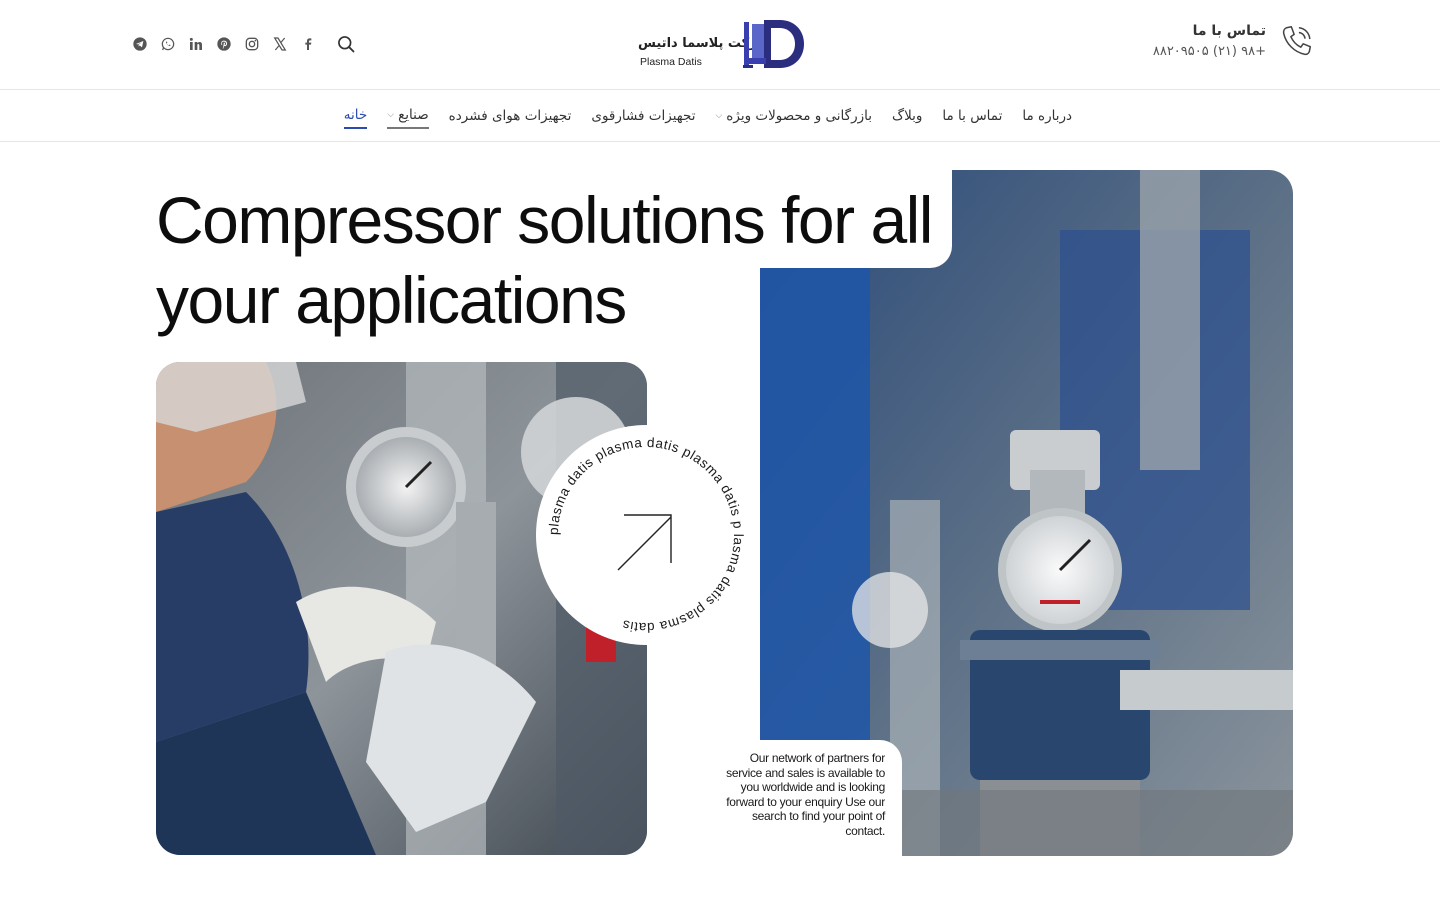  What do you see at coordinates (799, 116) in the screenshot?
I see `nav-item-label: بازرگانی و محصولات ویژه` at bounding box center [799, 116].